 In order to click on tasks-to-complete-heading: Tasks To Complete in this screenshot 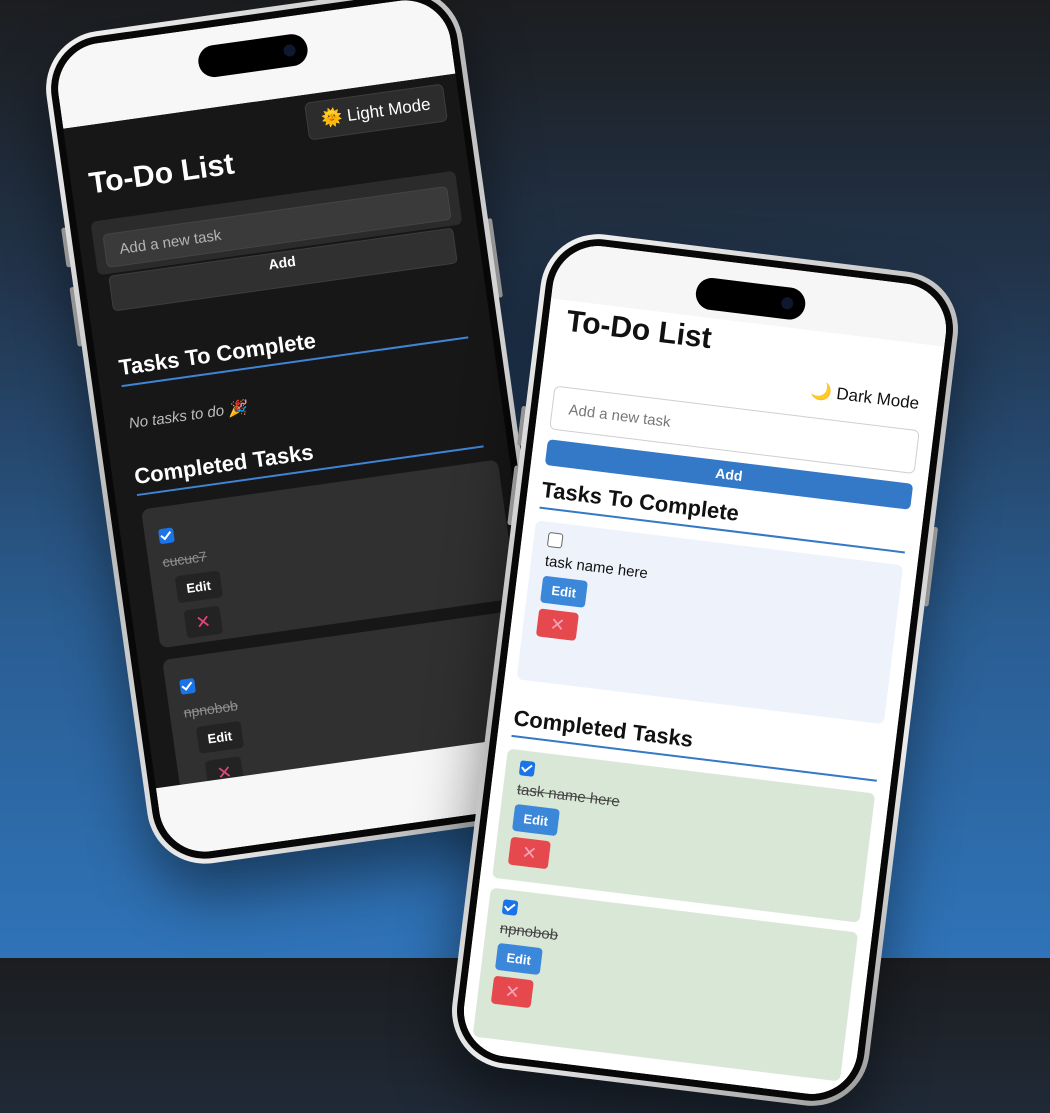, I will do `click(293, 347)`.